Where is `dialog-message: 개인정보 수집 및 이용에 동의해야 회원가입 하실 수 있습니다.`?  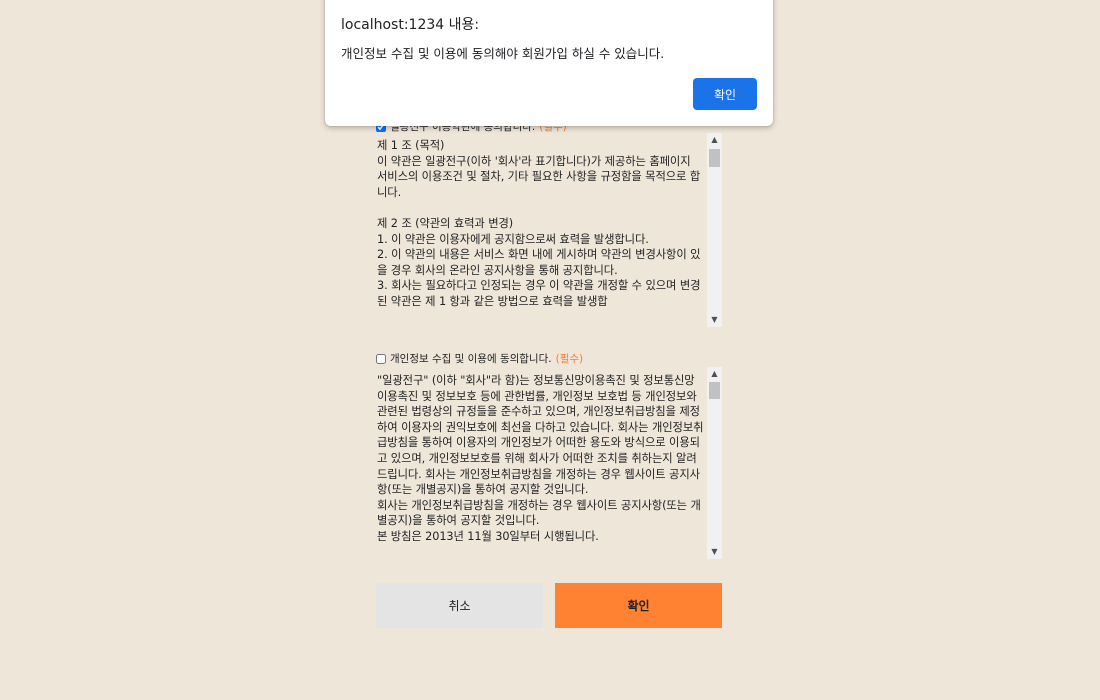 dialog-message: 개인정보 수집 및 이용에 동의해야 회원가입 하실 수 있습니다. is located at coordinates (503, 53).